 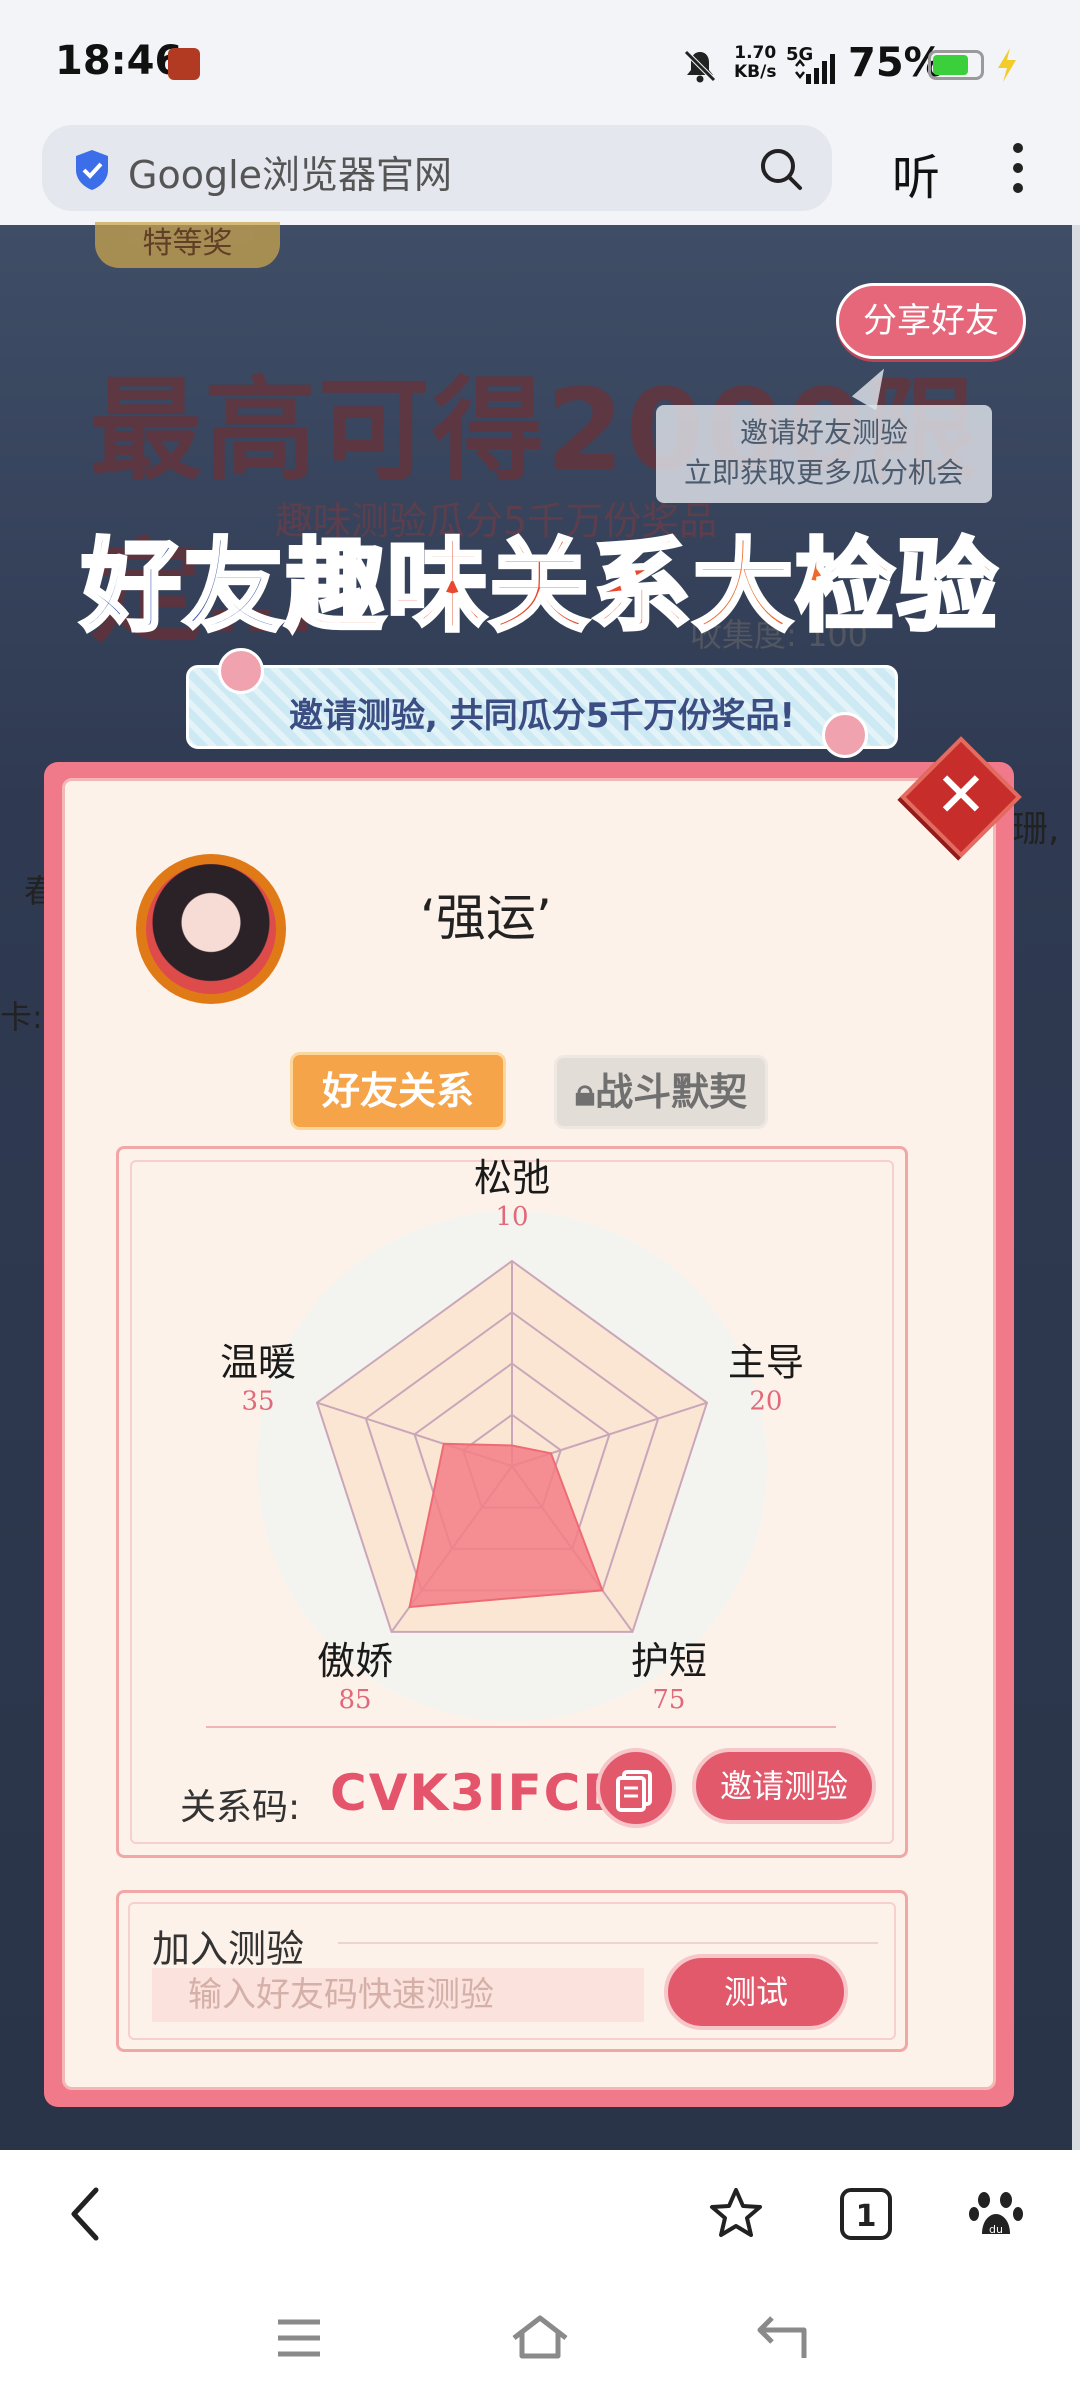 I want to click on tab-battle-tacit: 🔒︎战斗默契, so click(x=661, y=1092).